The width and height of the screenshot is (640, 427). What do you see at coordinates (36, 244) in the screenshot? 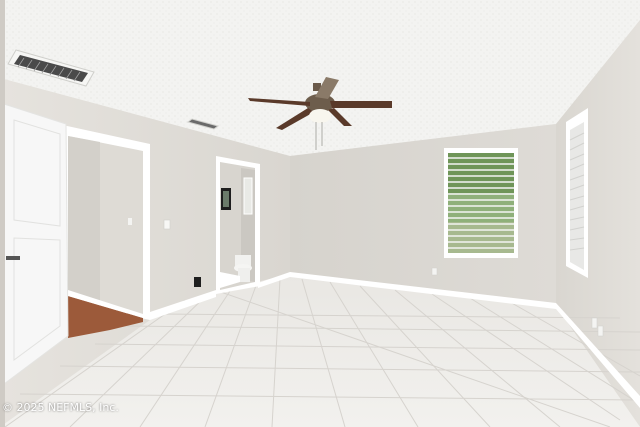
I see `open-door` at bounding box center [36, 244].